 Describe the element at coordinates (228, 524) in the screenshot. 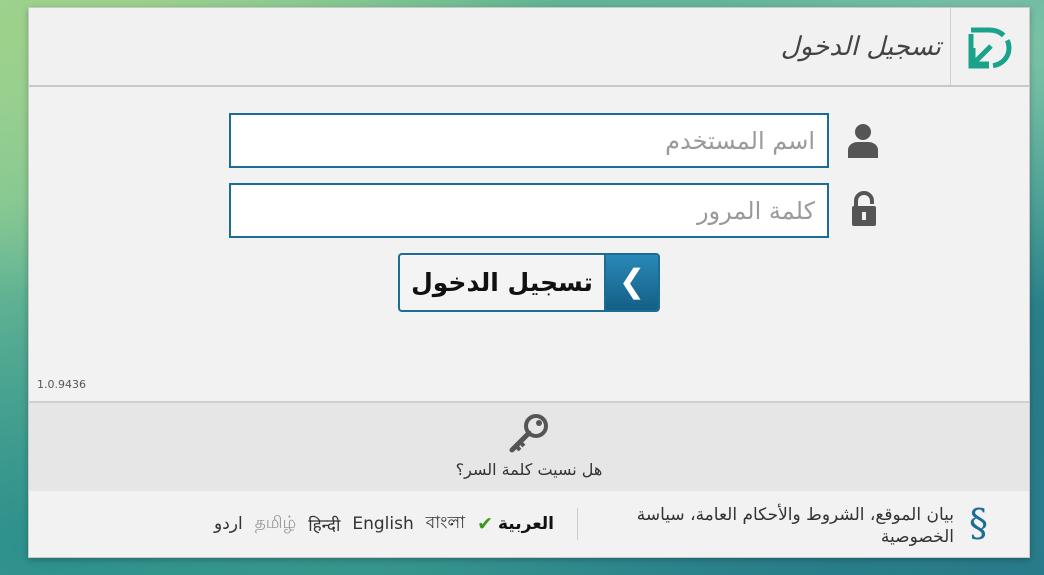

I see `lang-urdu: اردو` at that location.